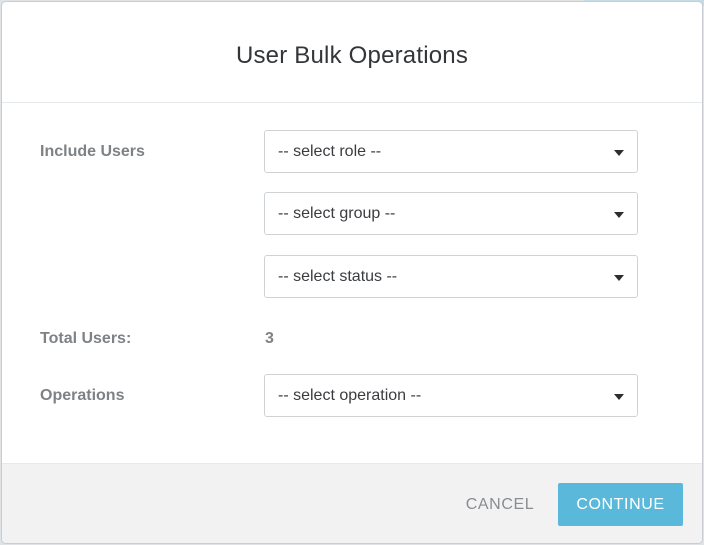 This screenshot has height=545, width=704. Describe the element at coordinates (352, 503) in the screenshot. I see `dialog-footer: CANCEL CONTINUE` at that location.